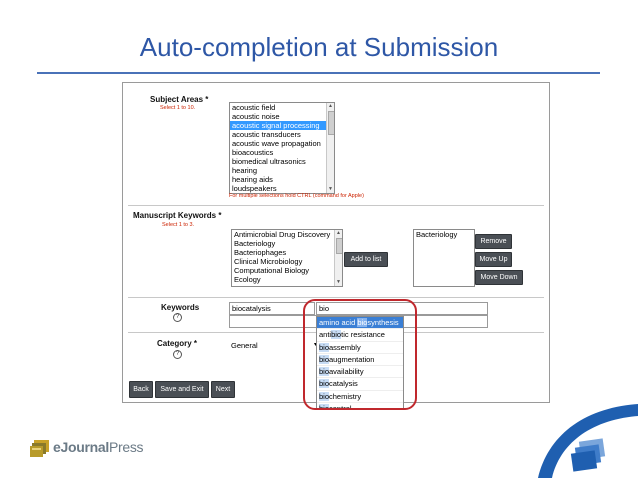  I want to click on highlight-oval, so click(360, 354).